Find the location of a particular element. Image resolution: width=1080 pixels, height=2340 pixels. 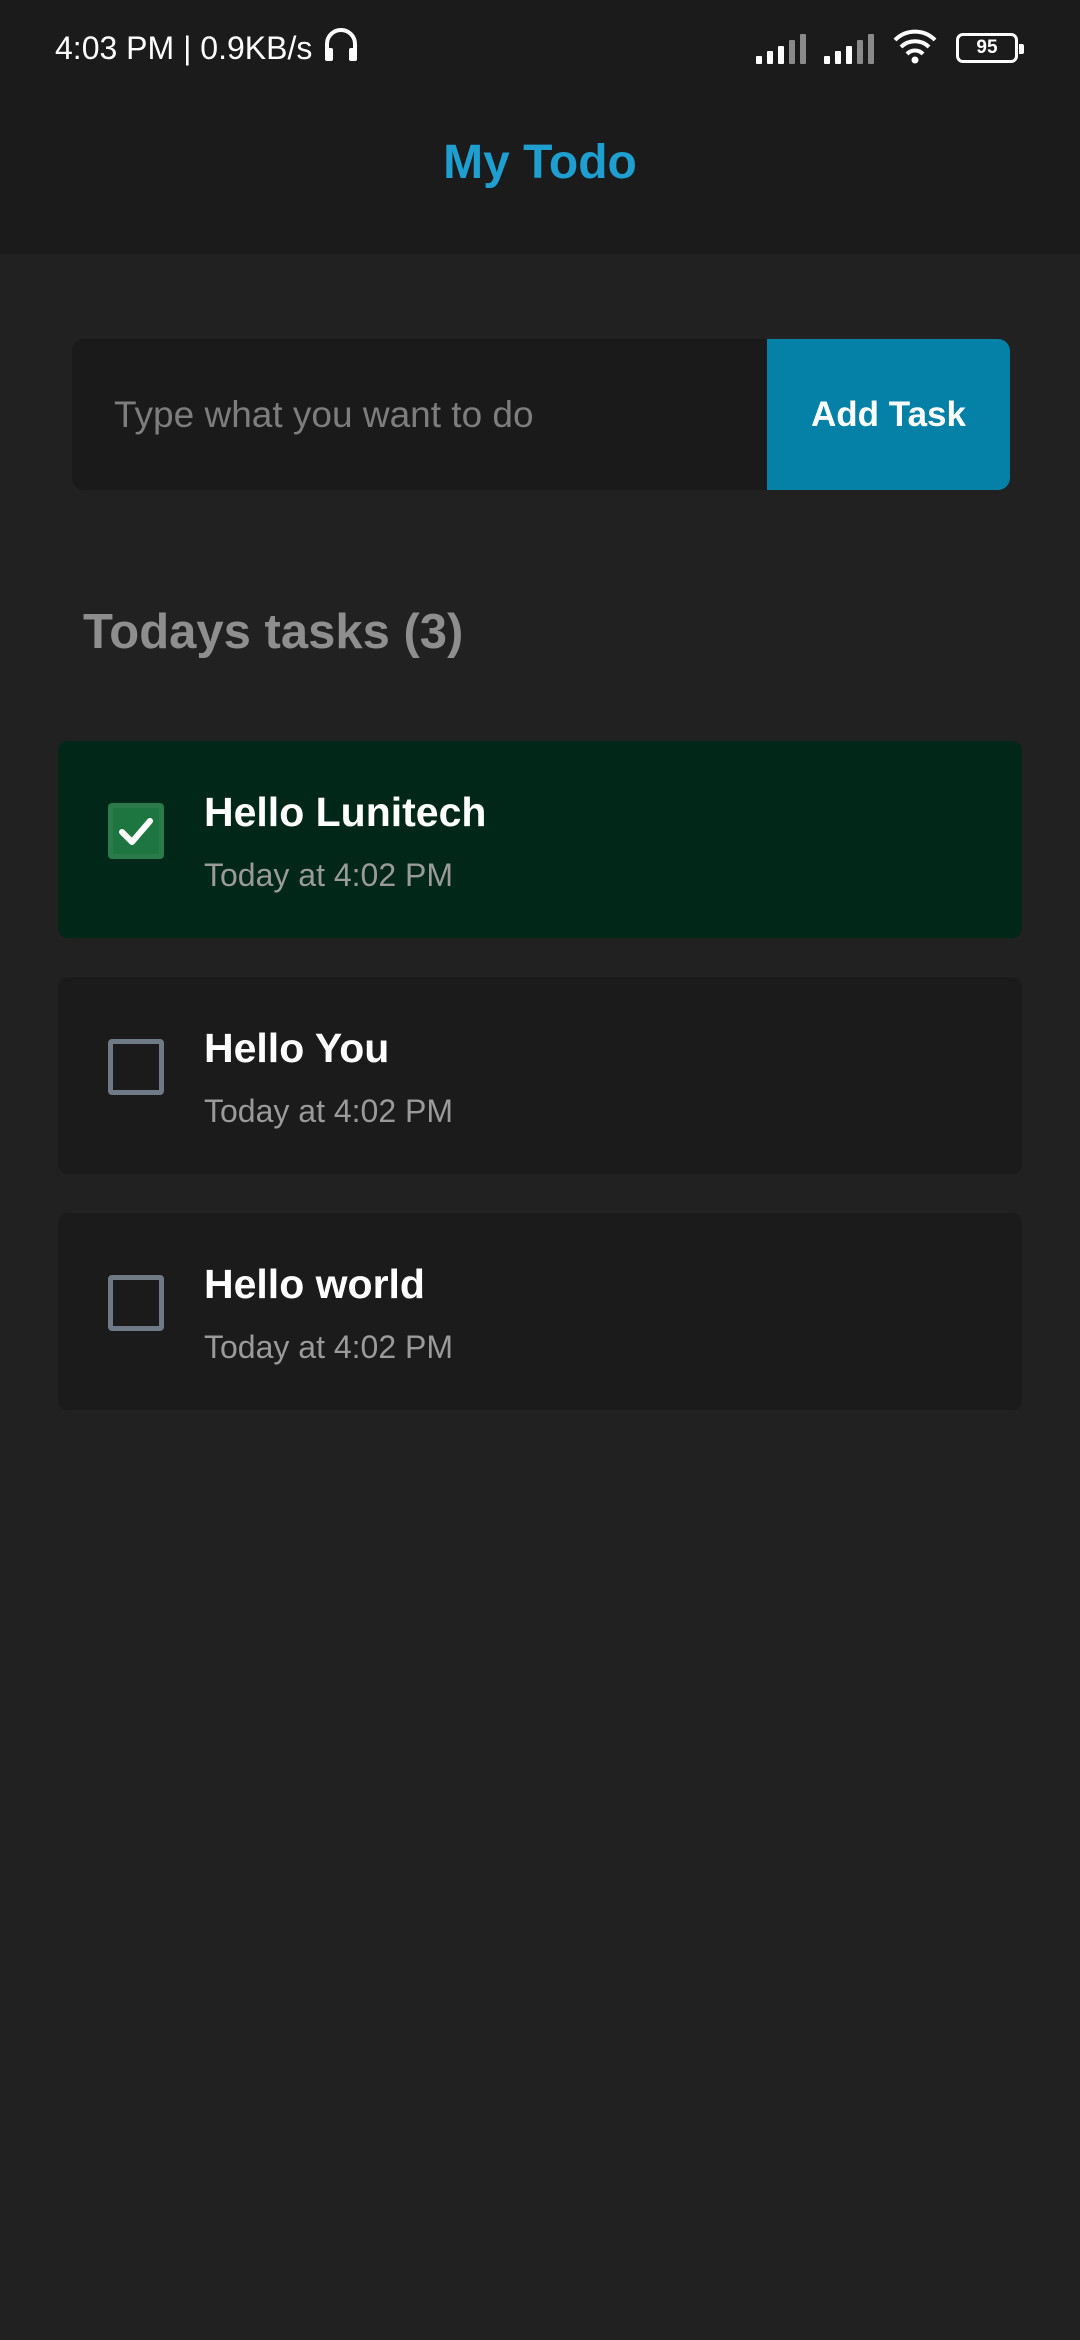

task-item: Hello You Today at 4:02 PM is located at coordinates (540, 1075).